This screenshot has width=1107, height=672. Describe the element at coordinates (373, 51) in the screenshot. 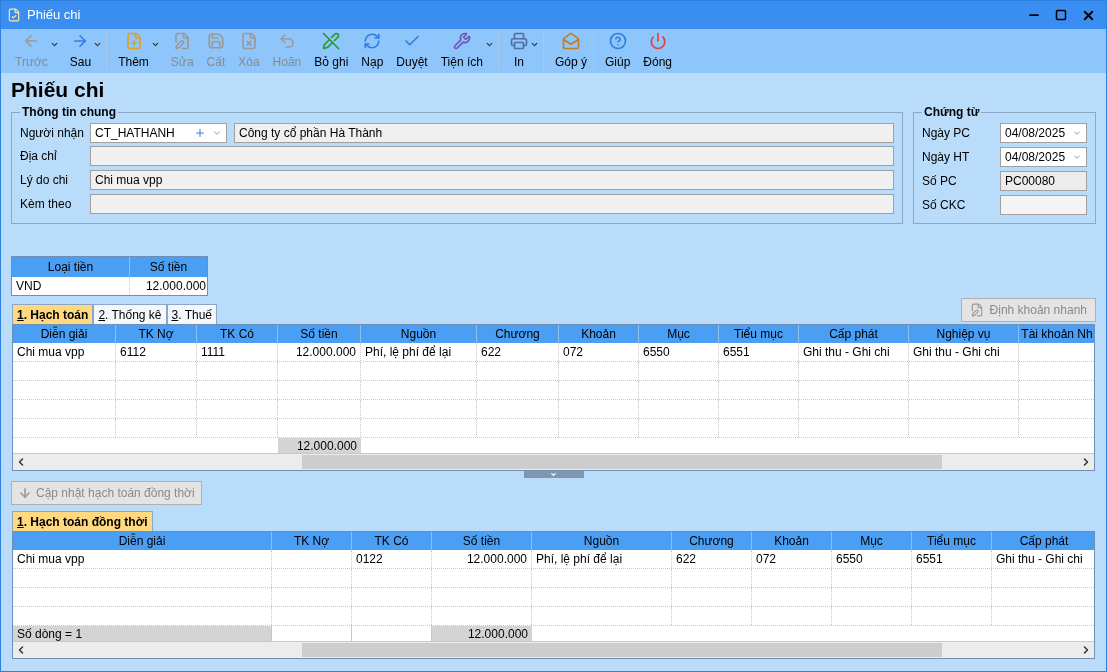

I see `toolbar-button: Nạp` at that location.